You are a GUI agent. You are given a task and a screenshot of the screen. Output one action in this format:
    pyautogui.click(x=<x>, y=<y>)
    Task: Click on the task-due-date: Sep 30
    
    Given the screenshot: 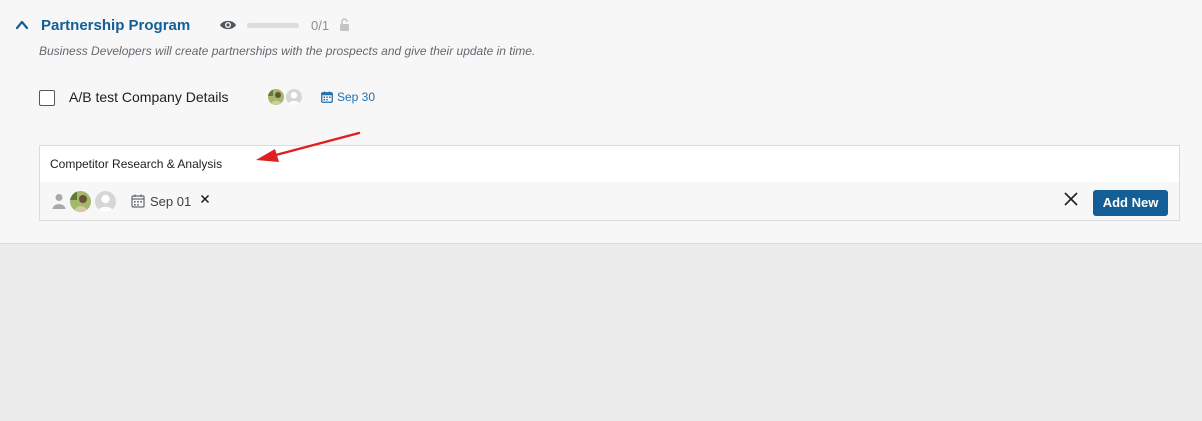 What is the action you would take?
    pyautogui.click(x=356, y=97)
    